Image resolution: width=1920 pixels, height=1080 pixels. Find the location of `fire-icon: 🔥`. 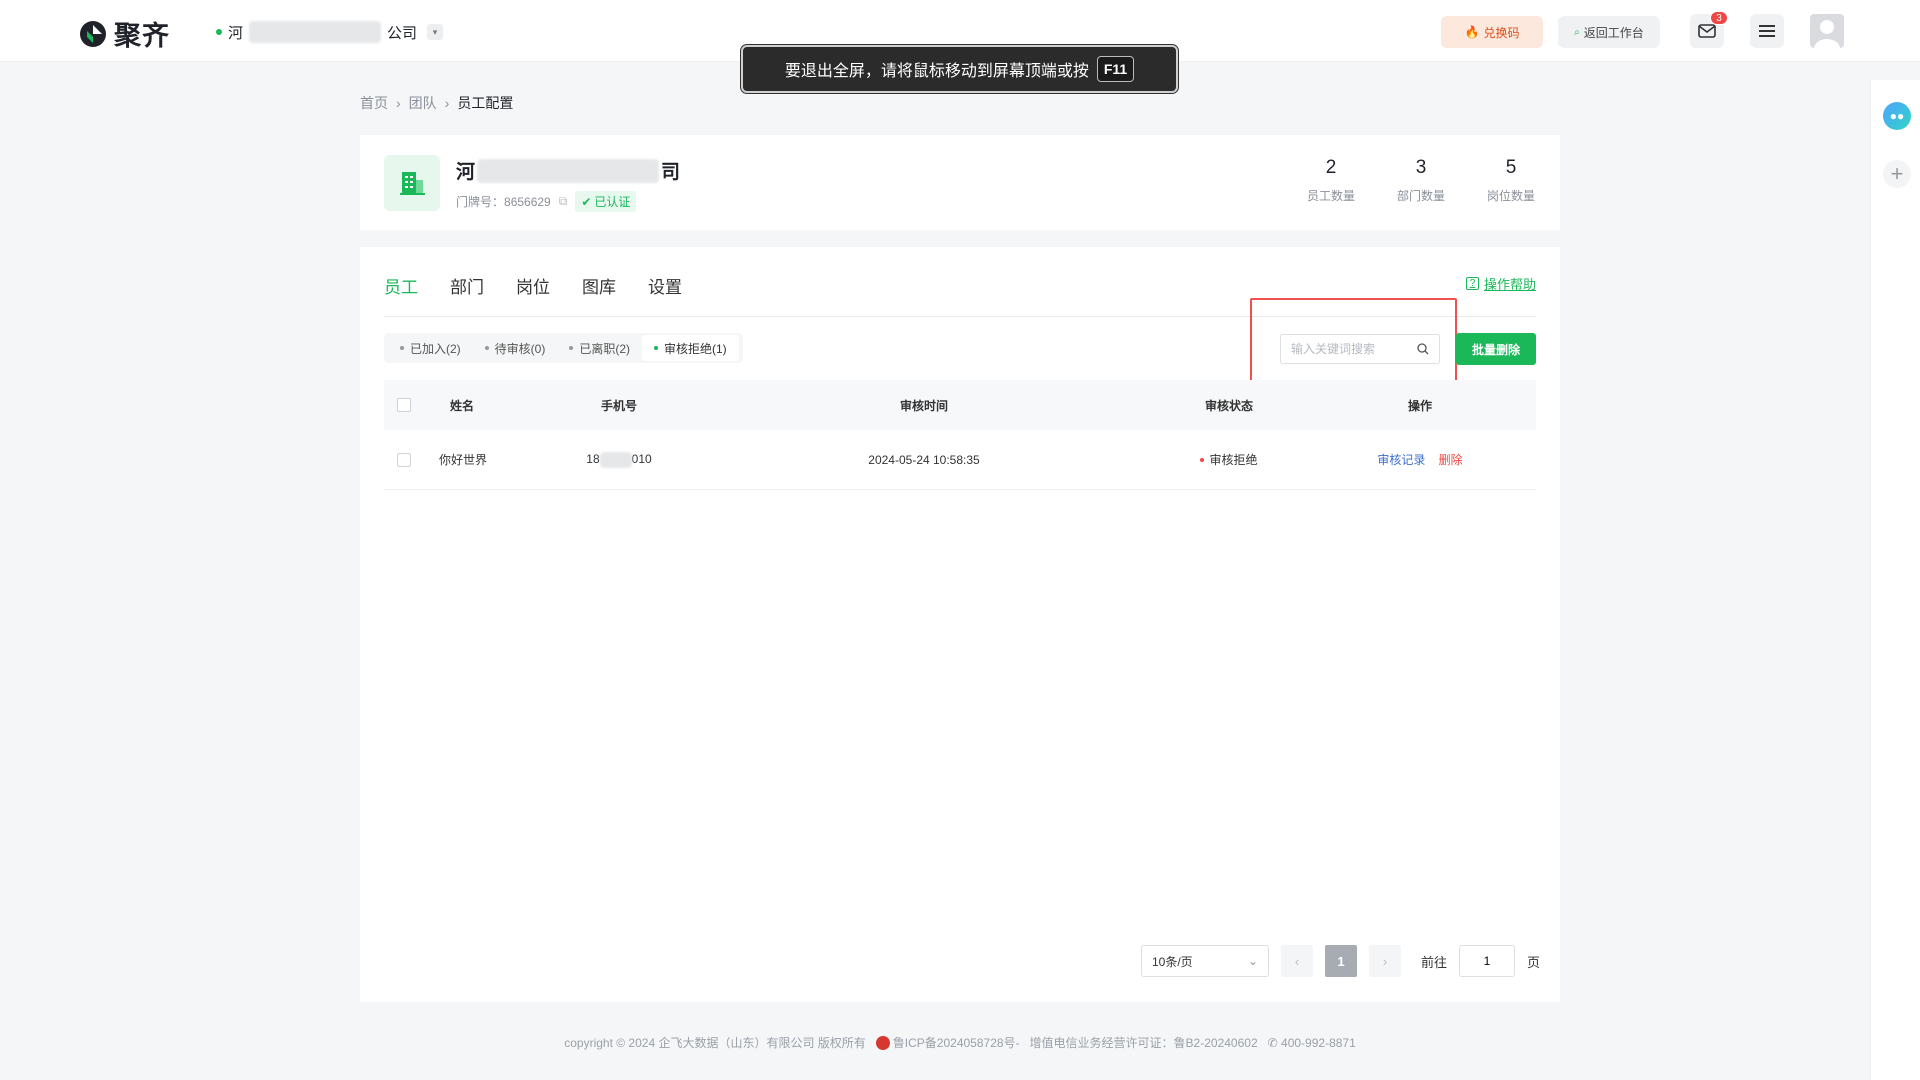

fire-icon: 🔥 is located at coordinates (1472, 32).